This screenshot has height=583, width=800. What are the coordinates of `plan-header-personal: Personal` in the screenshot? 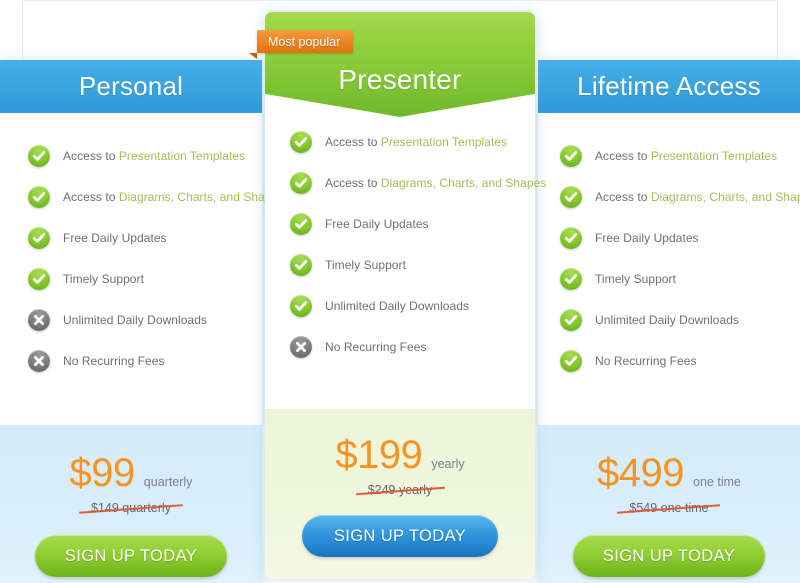 It's located at (131, 91).